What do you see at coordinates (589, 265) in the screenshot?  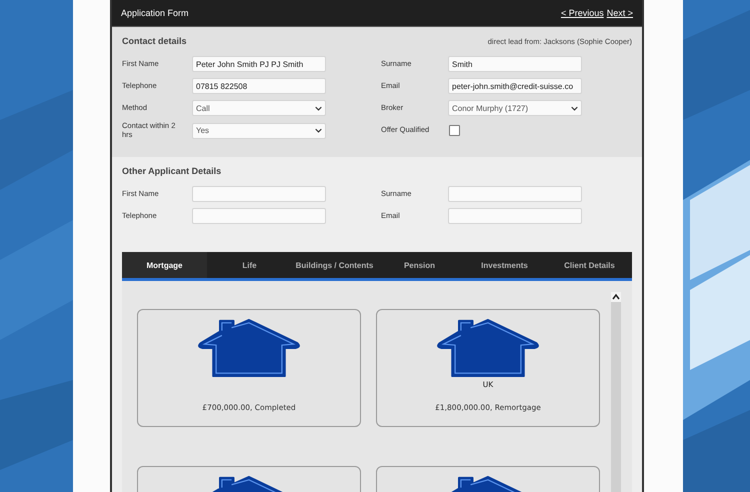 I see `tab: Client Details` at bounding box center [589, 265].